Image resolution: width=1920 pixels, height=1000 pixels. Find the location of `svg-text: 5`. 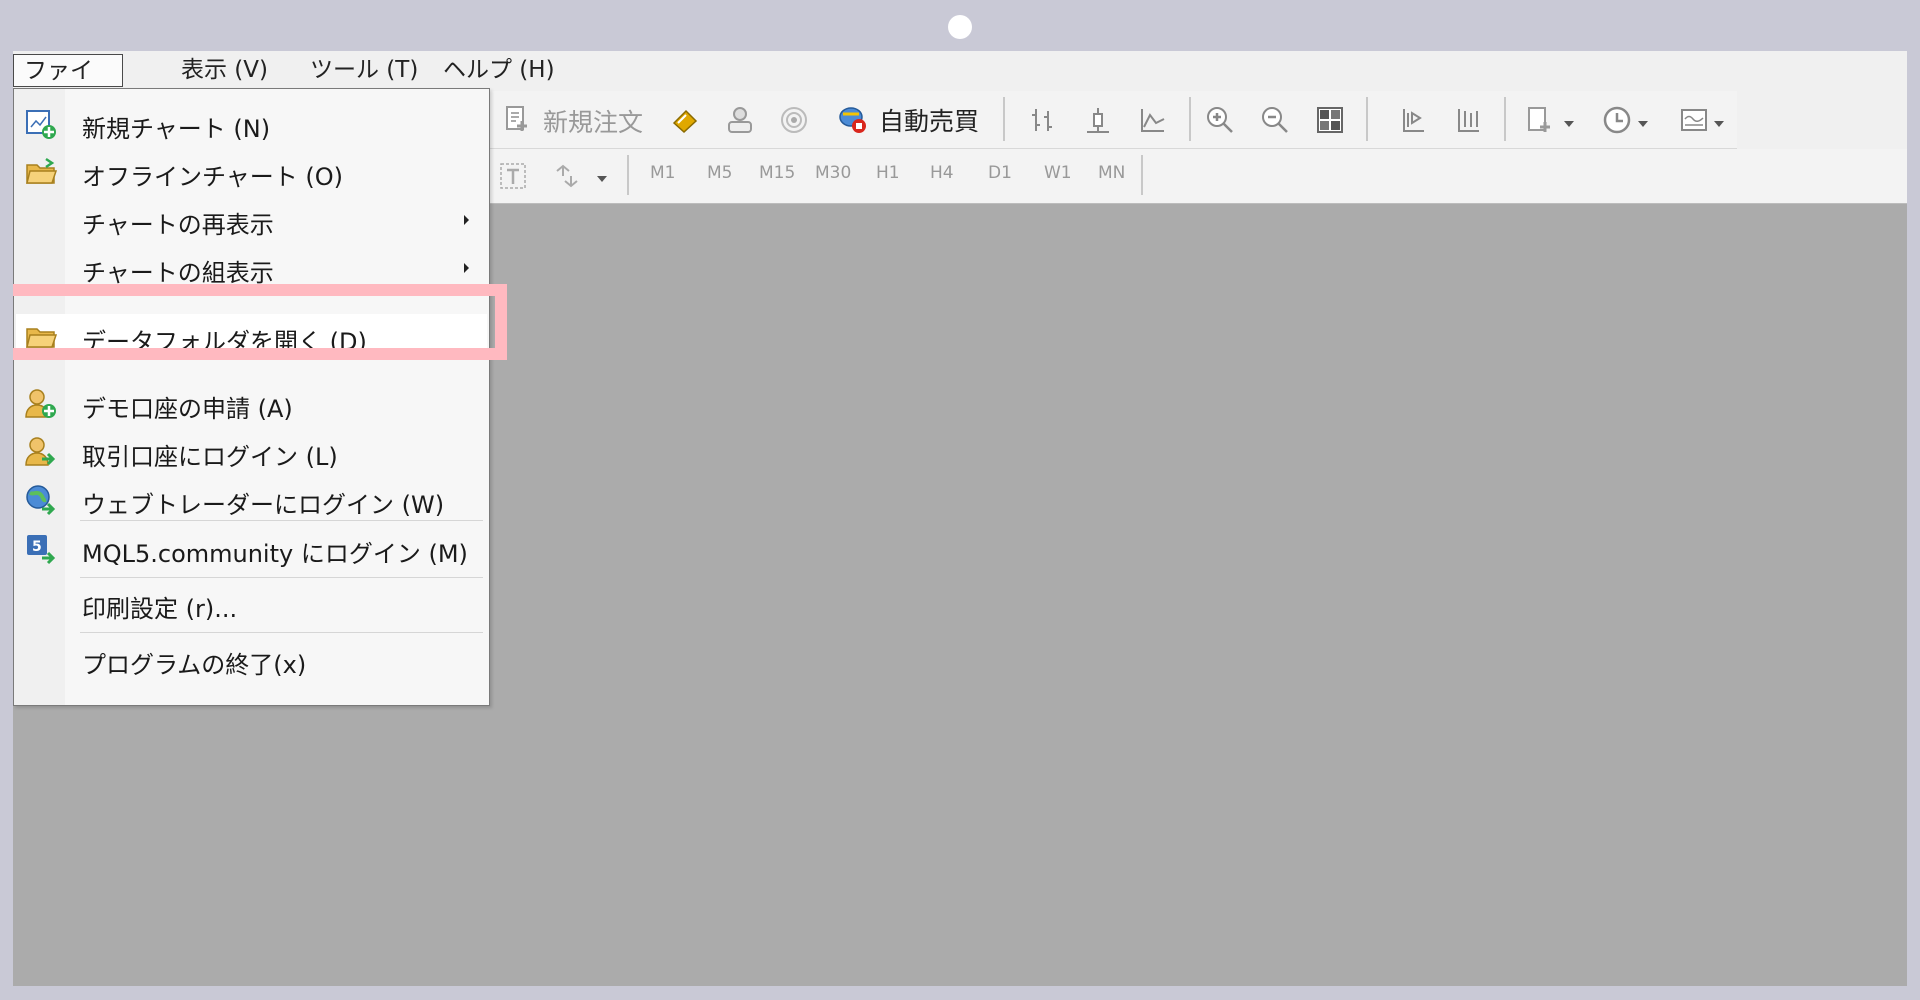

svg-text: 5 is located at coordinates (37, 547).